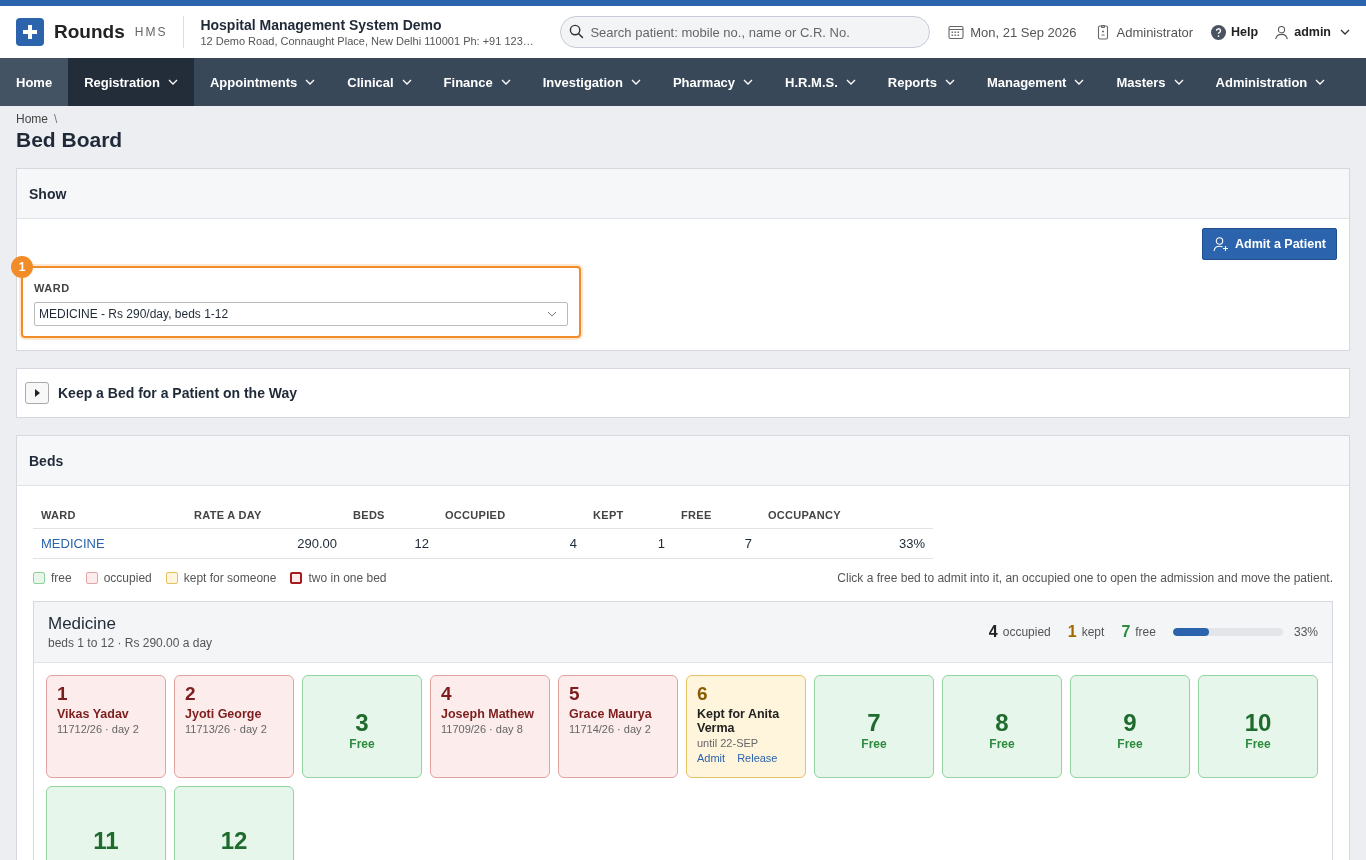 The image size is (1366, 860). Describe the element at coordinates (234, 823) in the screenshot. I see `free-bed-tile: 12` at that location.